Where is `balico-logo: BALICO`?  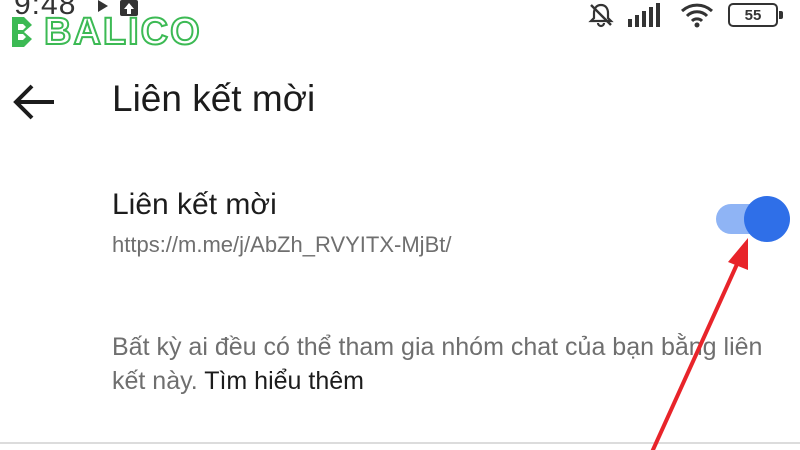 balico-logo: BALICO is located at coordinates (106, 32).